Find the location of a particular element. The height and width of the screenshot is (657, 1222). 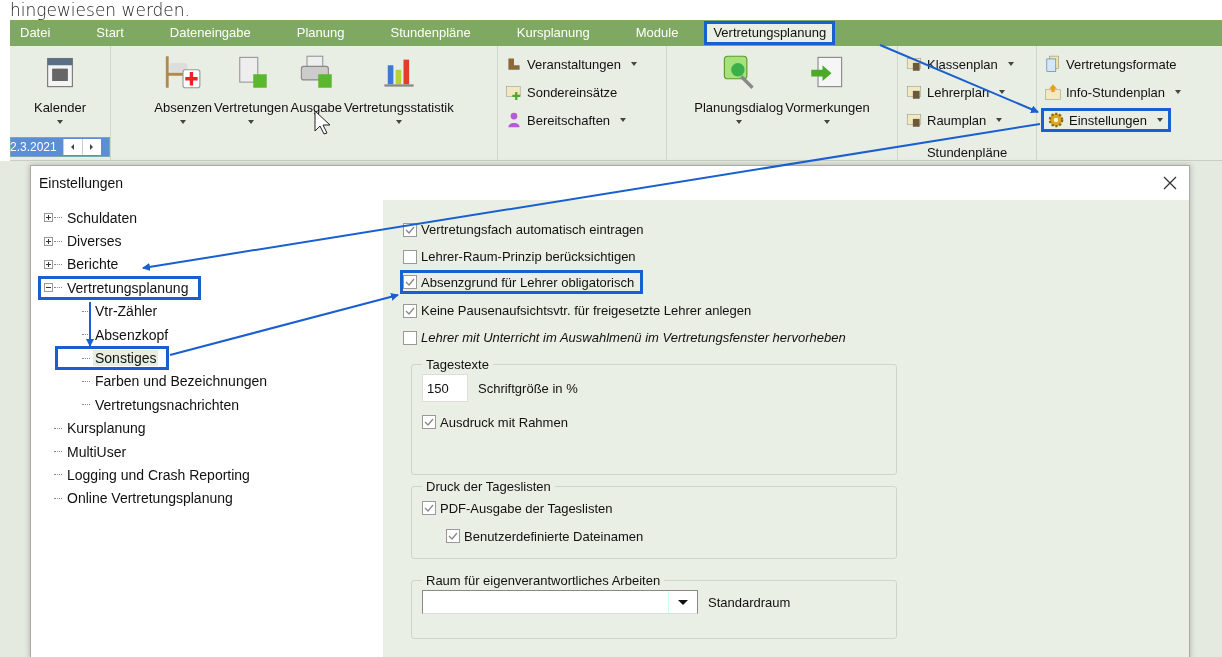

checkbox-label: Keine Pausenaufsichtsvtr. für freigesetzte Lehrer anlegen is located at coordinates (586, 310).